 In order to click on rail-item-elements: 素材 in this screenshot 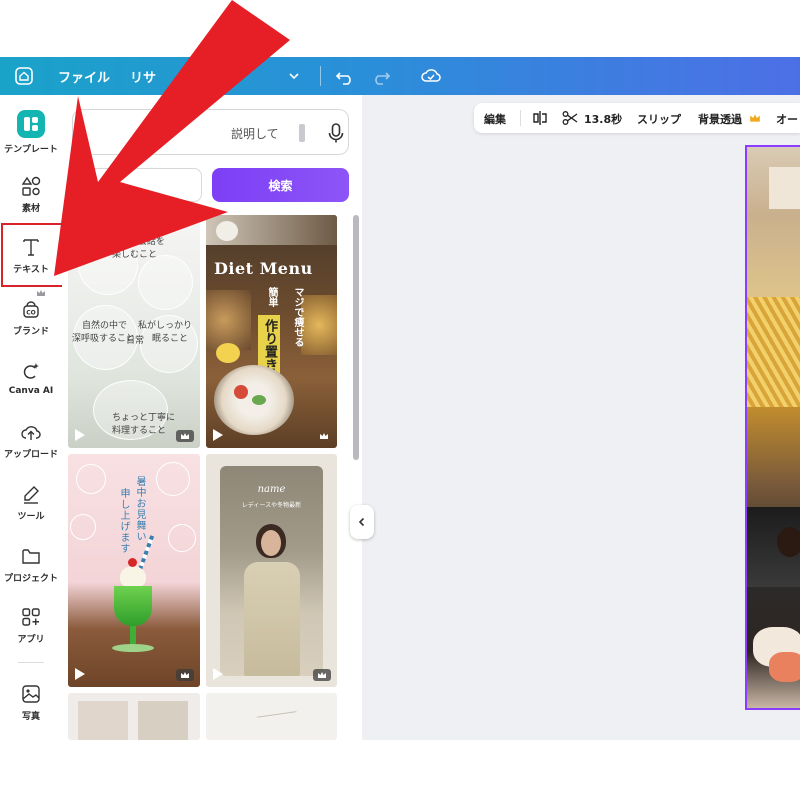, I will do `click(31, 194)`.